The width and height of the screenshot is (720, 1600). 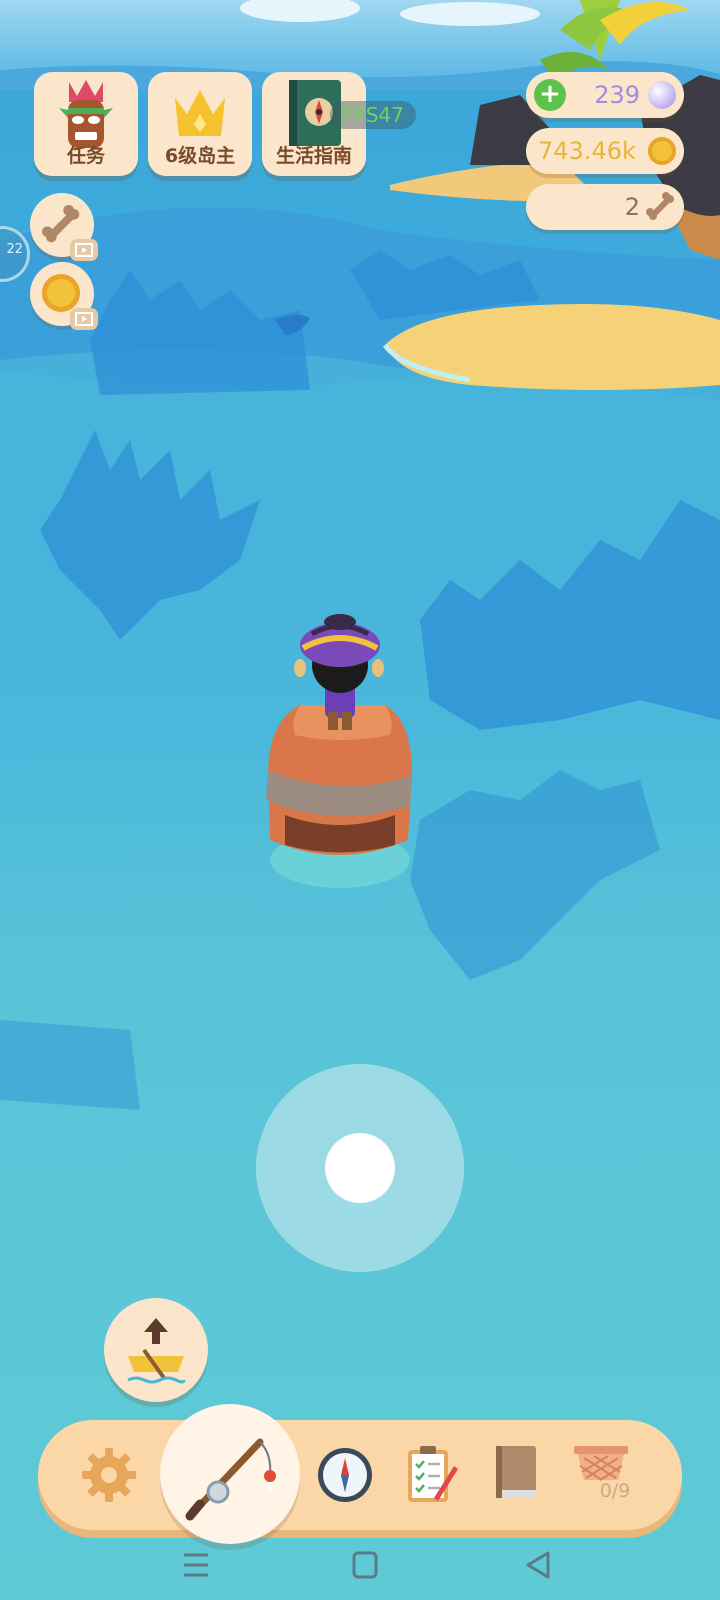 I want to click on pearl-icon, so click(x=662, y=95).